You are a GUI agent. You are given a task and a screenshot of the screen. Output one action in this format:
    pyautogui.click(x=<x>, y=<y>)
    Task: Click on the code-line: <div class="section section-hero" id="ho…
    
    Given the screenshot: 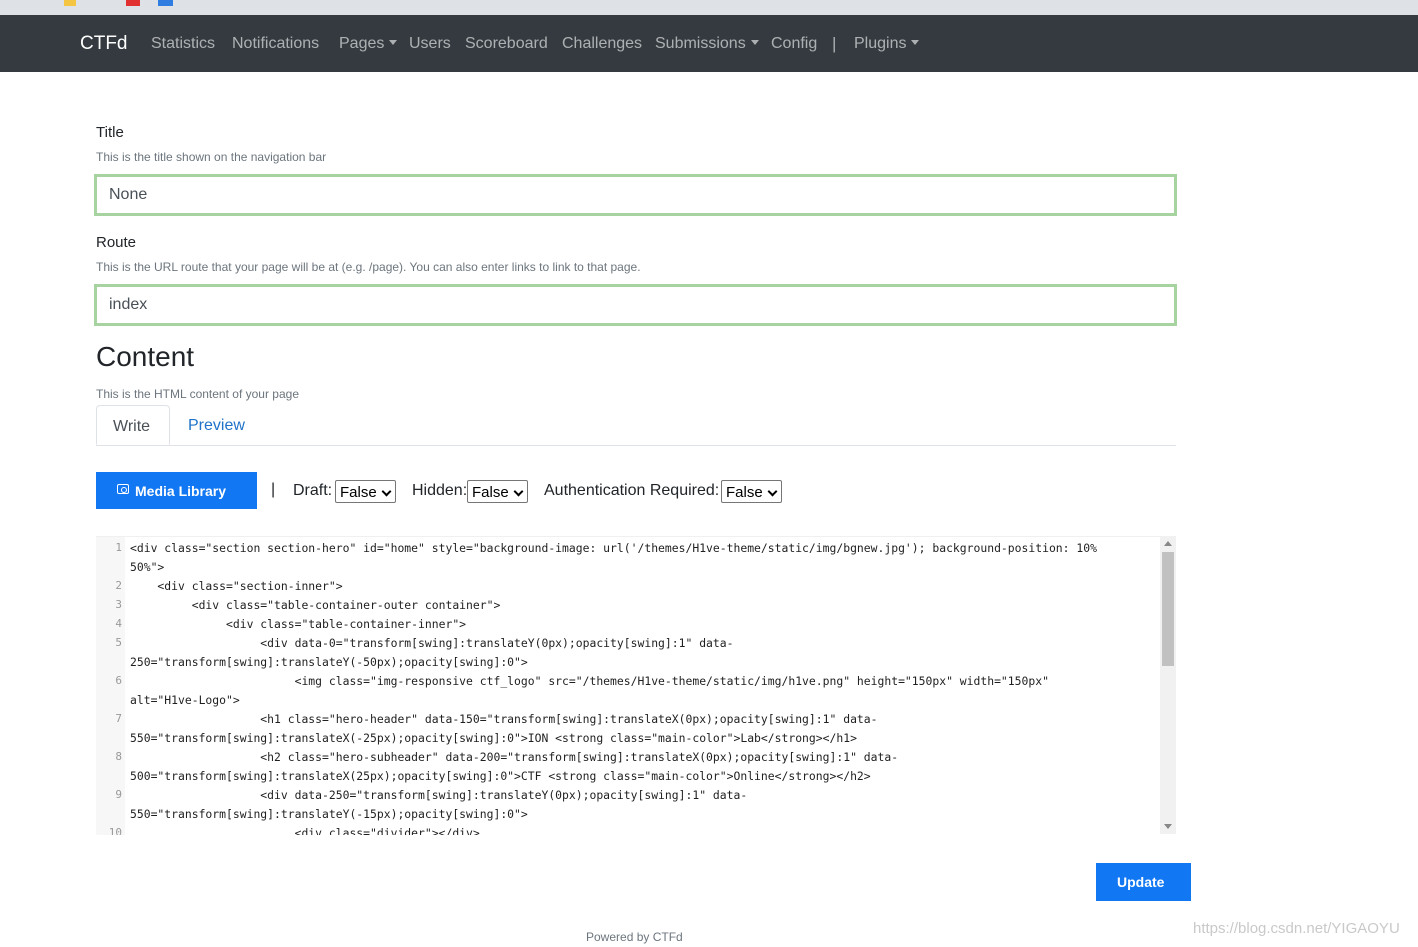 What is the action you would take?
    pyautogui.click(x=613, y=548)
    